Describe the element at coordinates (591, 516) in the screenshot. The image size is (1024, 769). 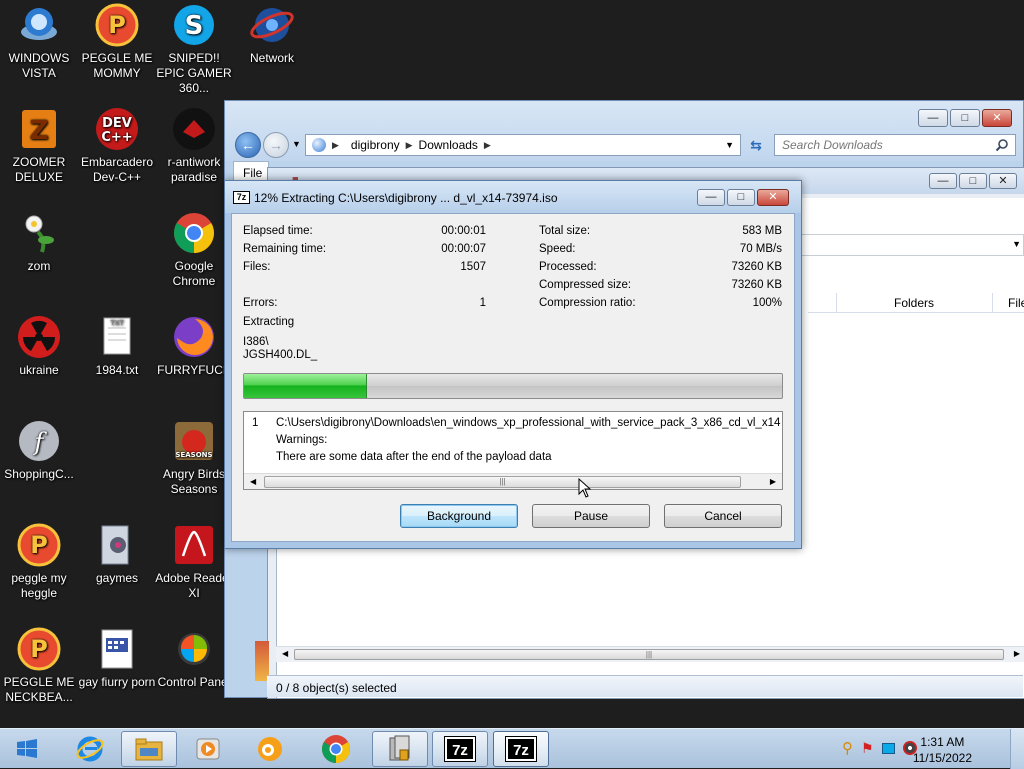
I see `pause-button: Pause` at that location.